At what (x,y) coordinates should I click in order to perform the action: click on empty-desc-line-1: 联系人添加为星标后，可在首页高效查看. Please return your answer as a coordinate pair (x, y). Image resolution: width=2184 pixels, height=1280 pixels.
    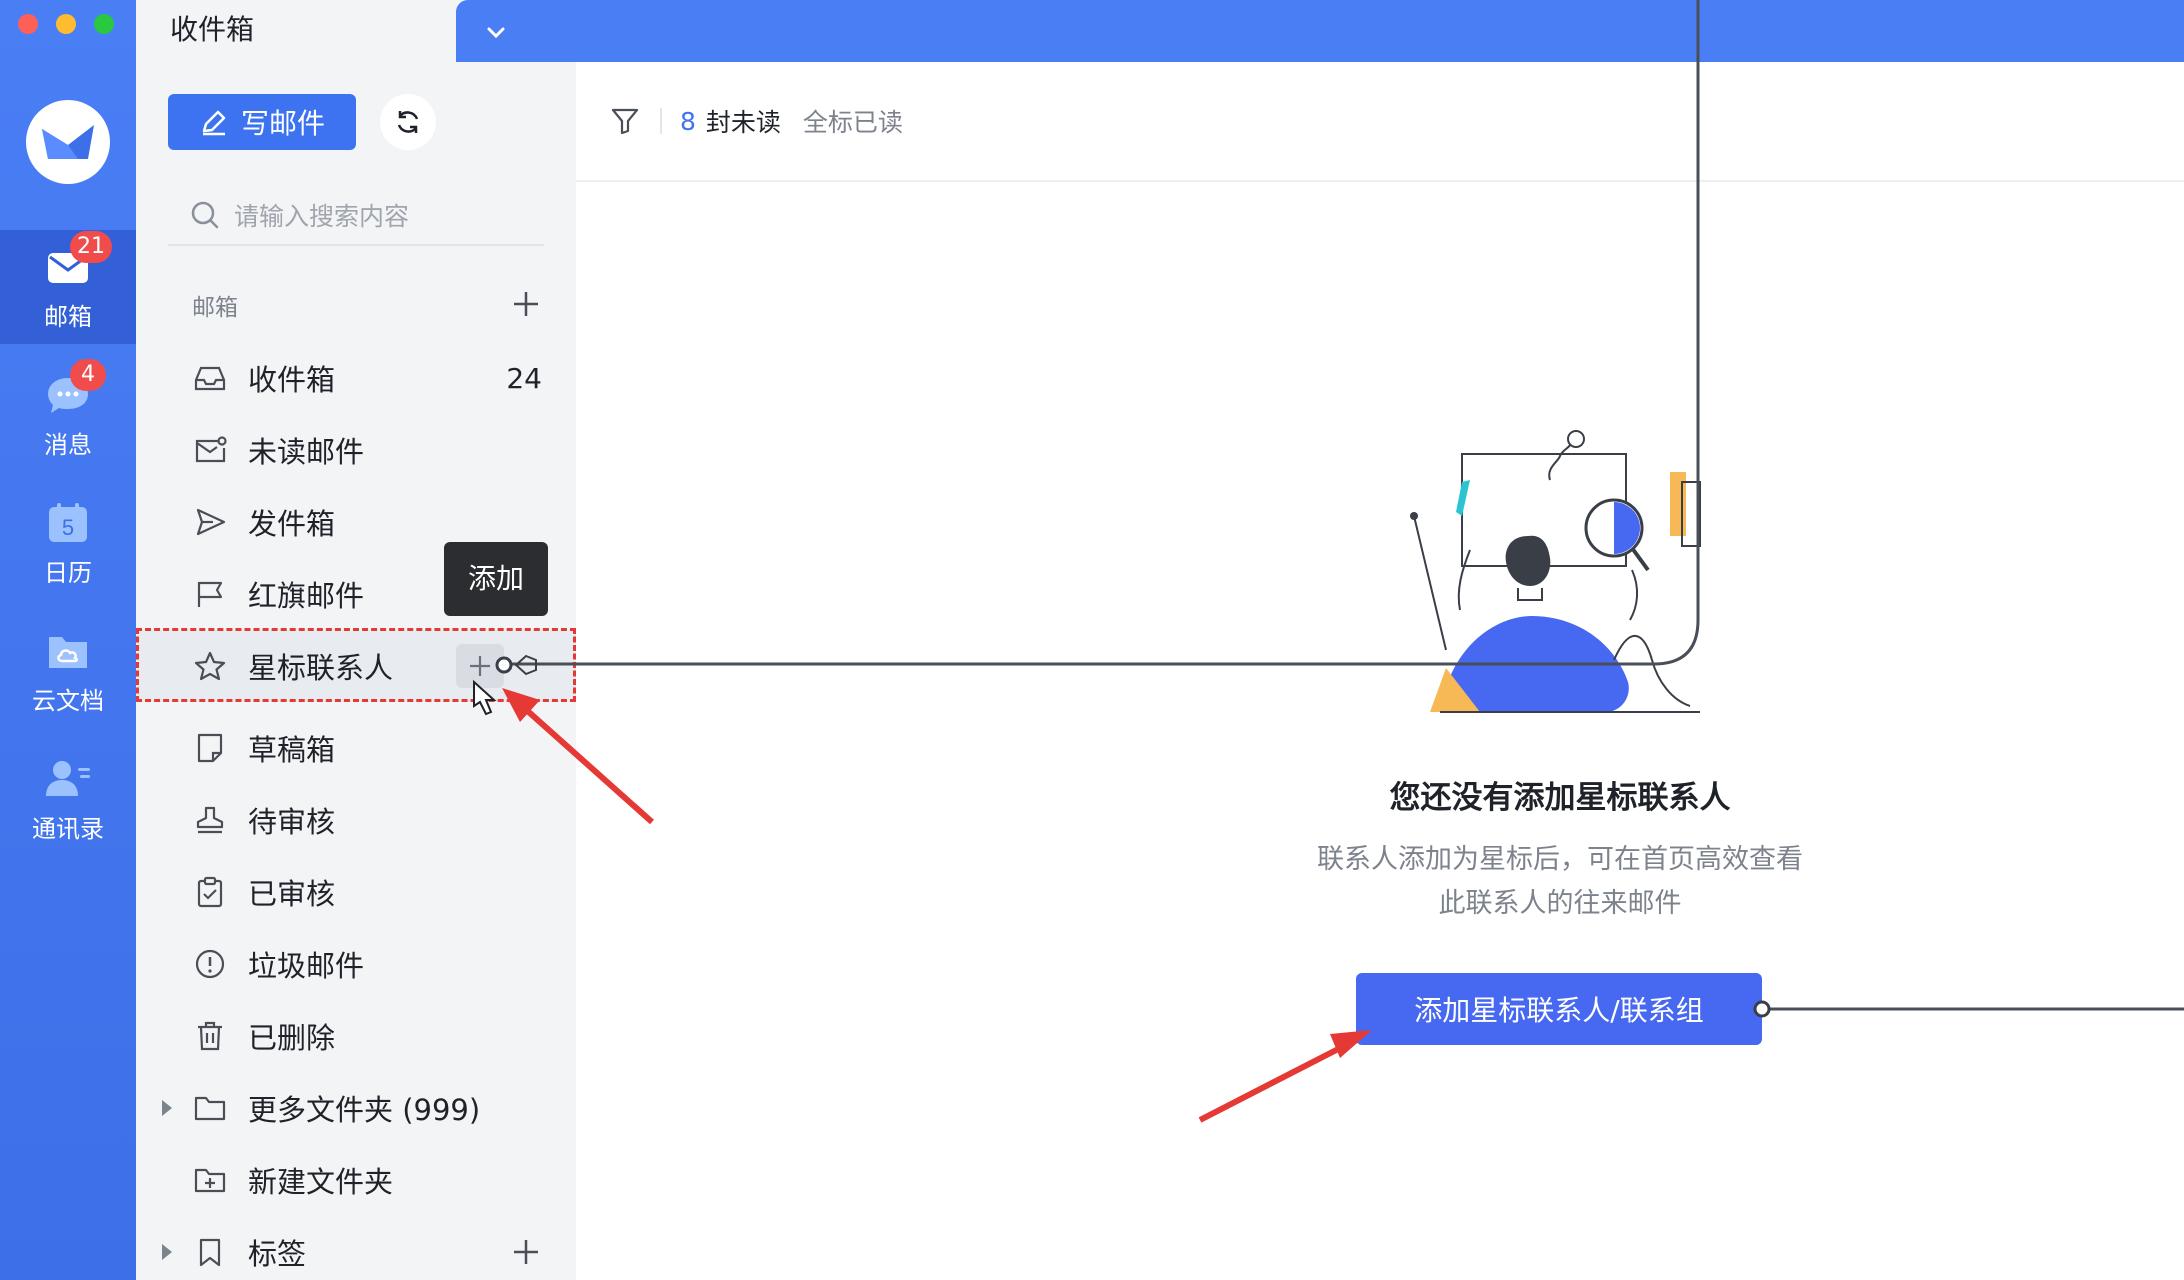
    Looking at the image, I should click on (1560, 859).